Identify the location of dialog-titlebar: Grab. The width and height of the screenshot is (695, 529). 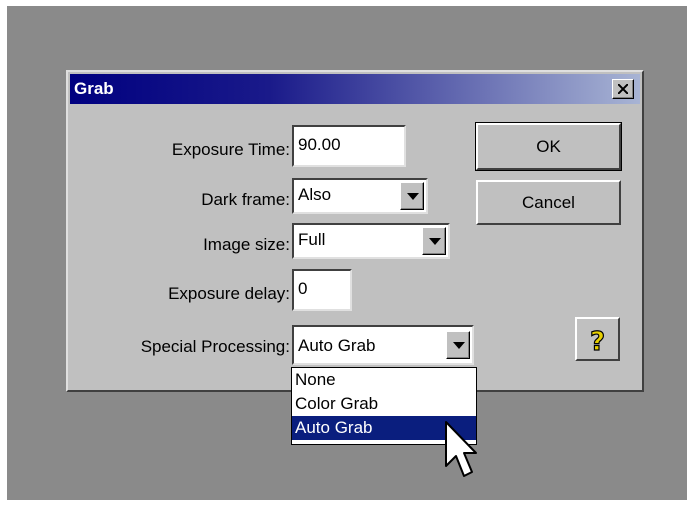
(355, 89).